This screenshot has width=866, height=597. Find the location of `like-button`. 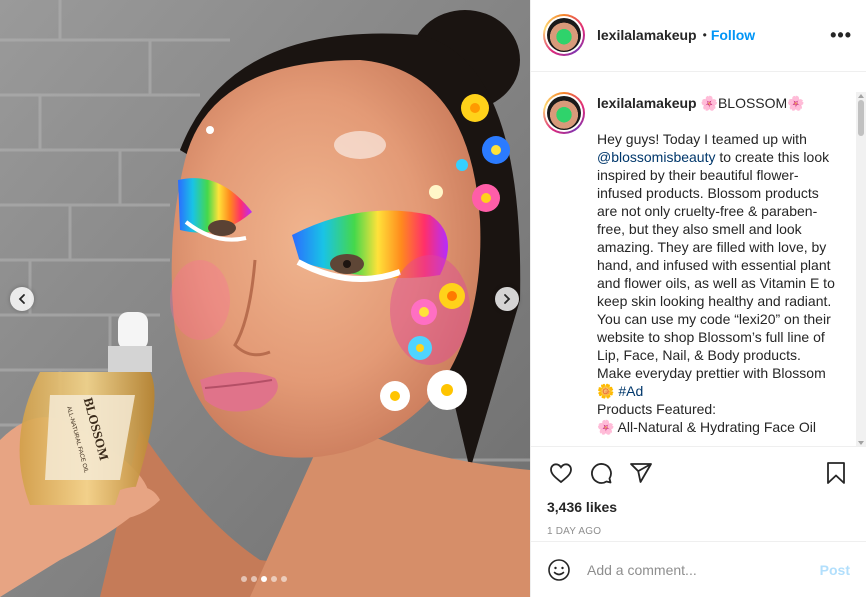

like-button is located at coordinates (561, 473).